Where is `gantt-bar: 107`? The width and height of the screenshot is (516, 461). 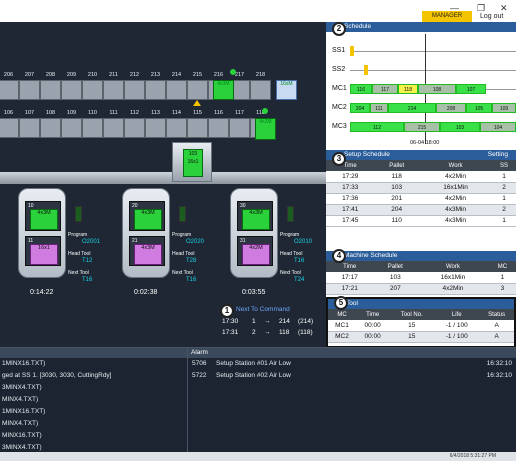 gantt-bar: 107 is located at coordinates (471, 89).